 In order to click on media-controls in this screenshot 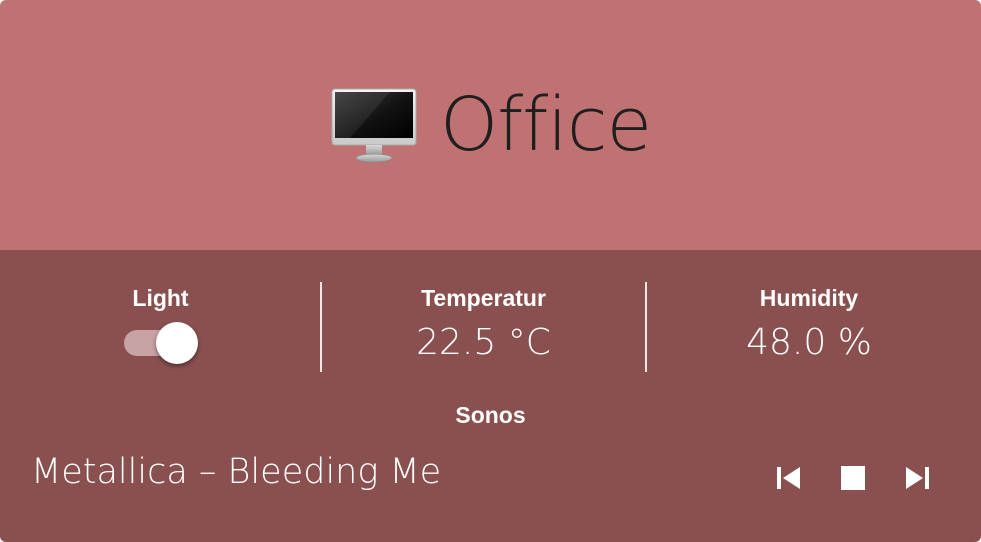, I will do `click(841, 478)`.